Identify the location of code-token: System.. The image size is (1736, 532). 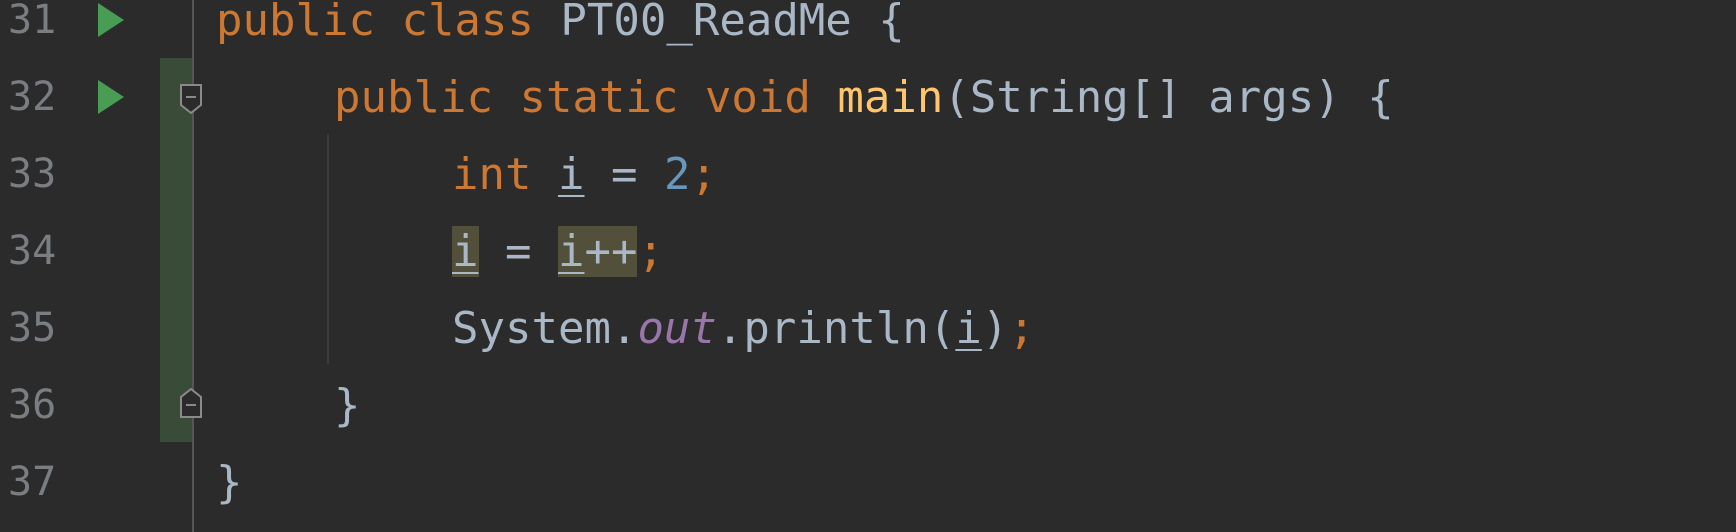
(545, 328).